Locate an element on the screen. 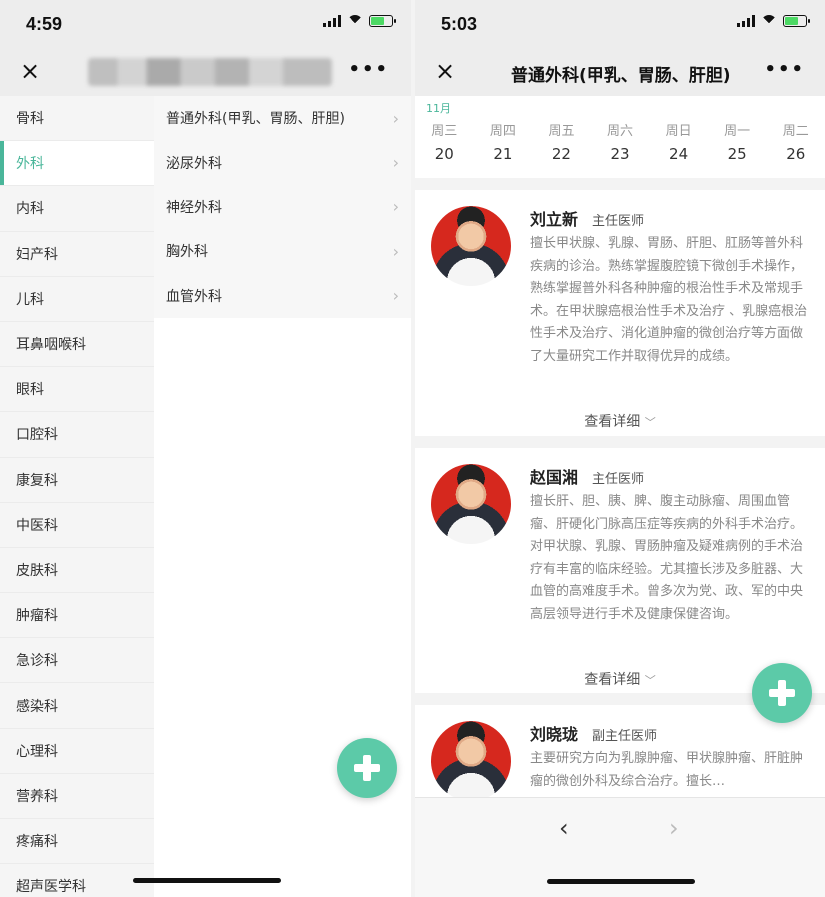 The width and height of the screenshot is (825, 897). calendar-day: 周六 23 is located at coordinates (620, 141).